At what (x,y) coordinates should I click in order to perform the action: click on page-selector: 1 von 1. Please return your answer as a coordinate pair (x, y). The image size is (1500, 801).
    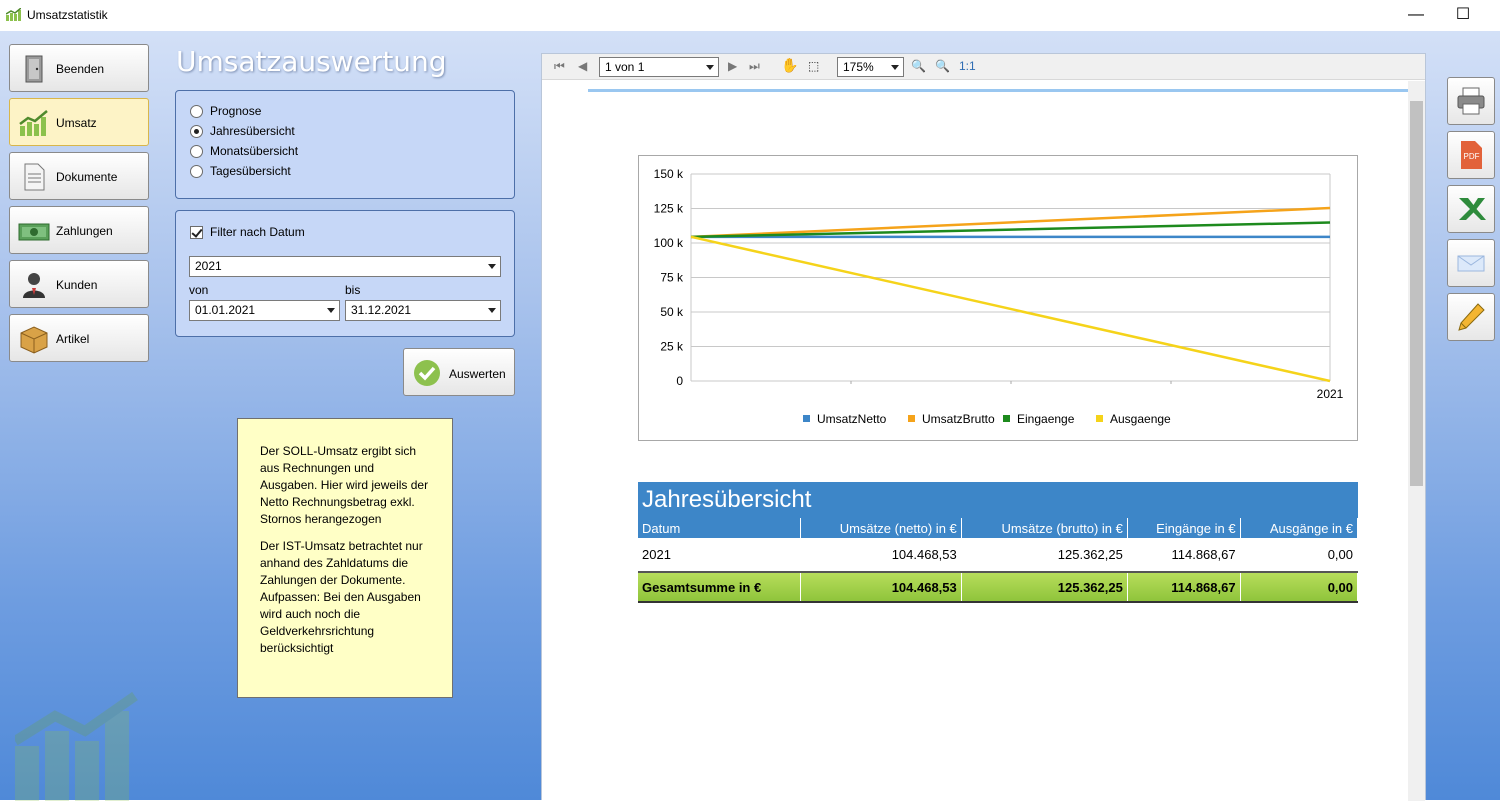
    Looking at the image, I should click on (659, 67).